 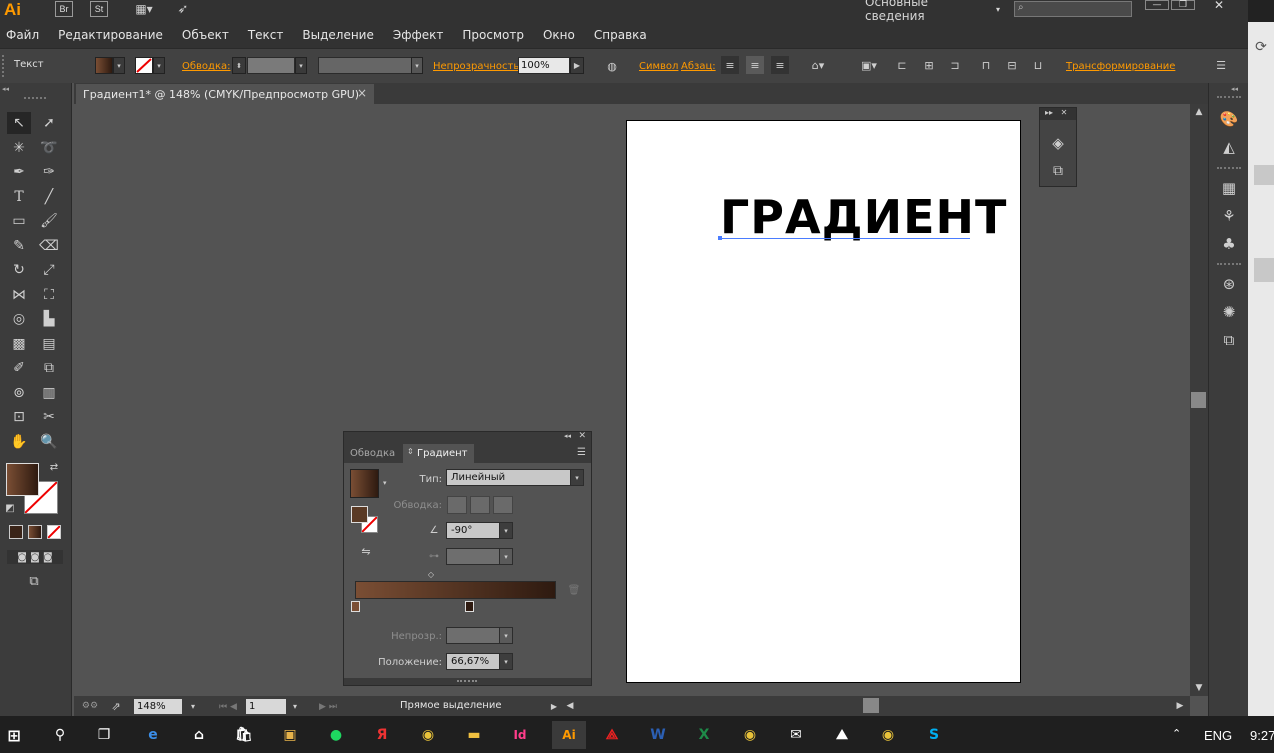 I want to click on windows-start-icon: ⊞, so click(x=14, y=735).